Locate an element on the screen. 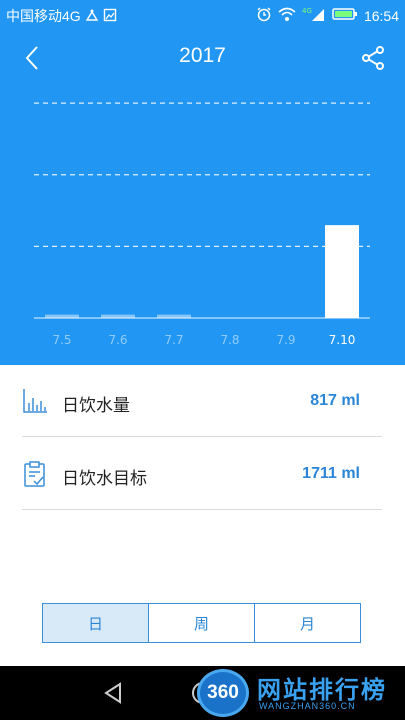  chart-tick-label: 7.5 is located at coordinates (61, 340).